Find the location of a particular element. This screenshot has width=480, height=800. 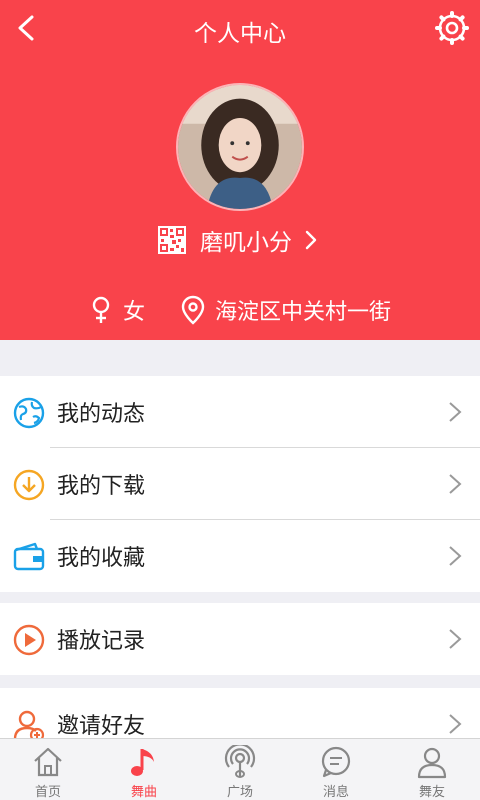

tab-dance-friends: 舞友 is located at coordinates (432, 769).